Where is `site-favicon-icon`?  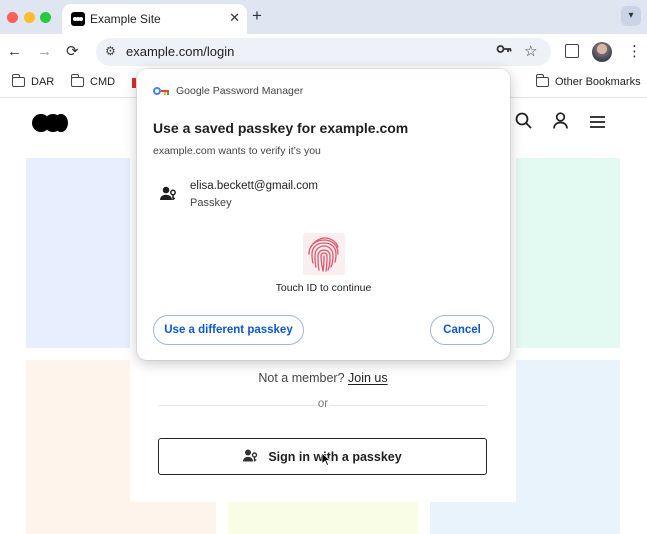
site-favicon-icon is located at coordinates (78, 19).